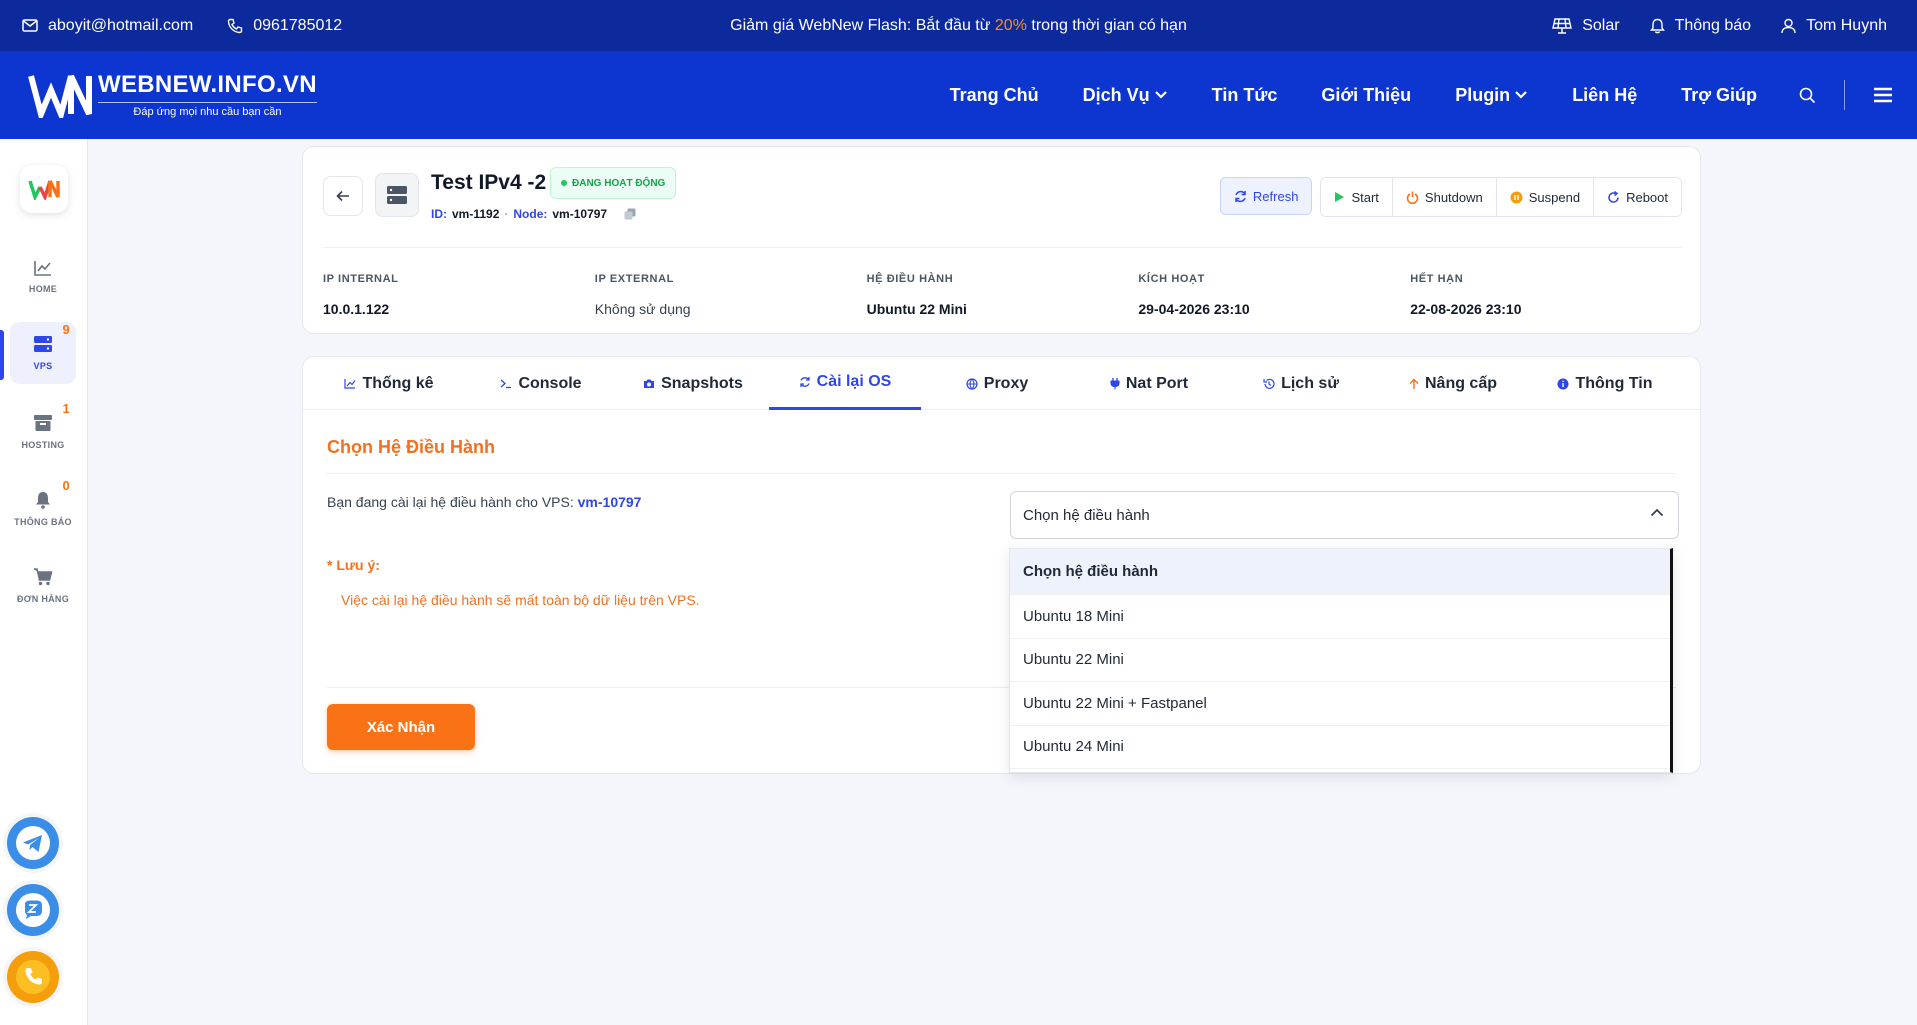 This screenshot has width=1917, height=1025. What do you see at coordinates (1310, 383) in the screenshot?
I see `tab-label: Lịch sử` at bounding box center [1310, 383].